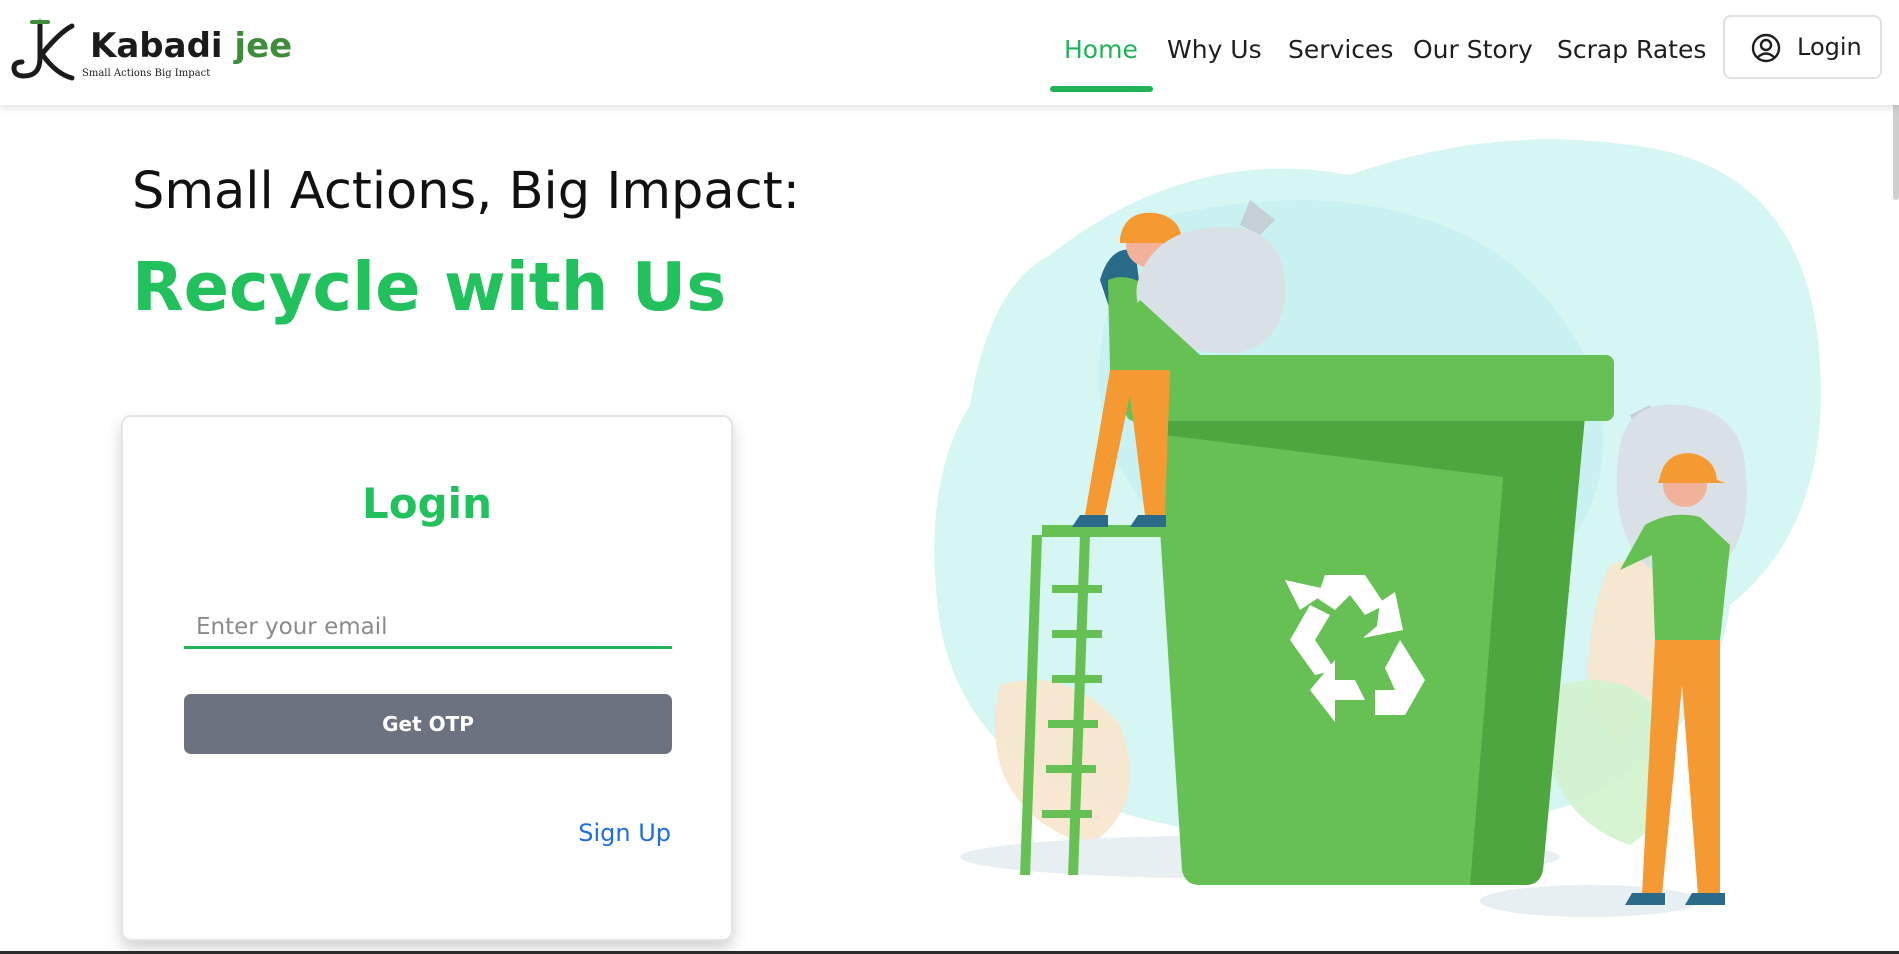 The height and width of the screenshot is (954, 1899). Describe the element at coordinates (624, 833) in the screenshot. I see `signup-link: Sign Up` at that location.